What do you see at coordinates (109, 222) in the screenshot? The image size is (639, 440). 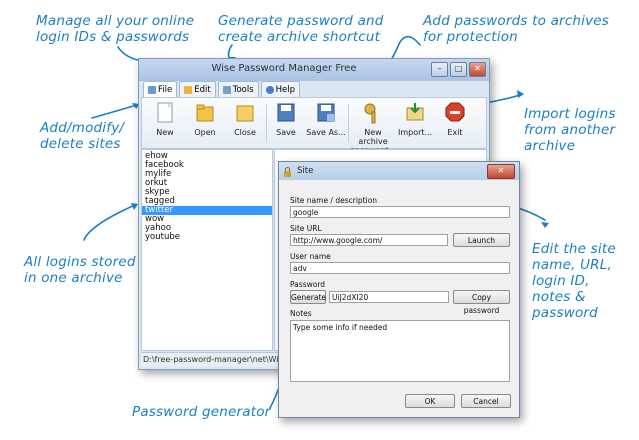 I see `arrow-all-logins` at bounding box center [109, 222].